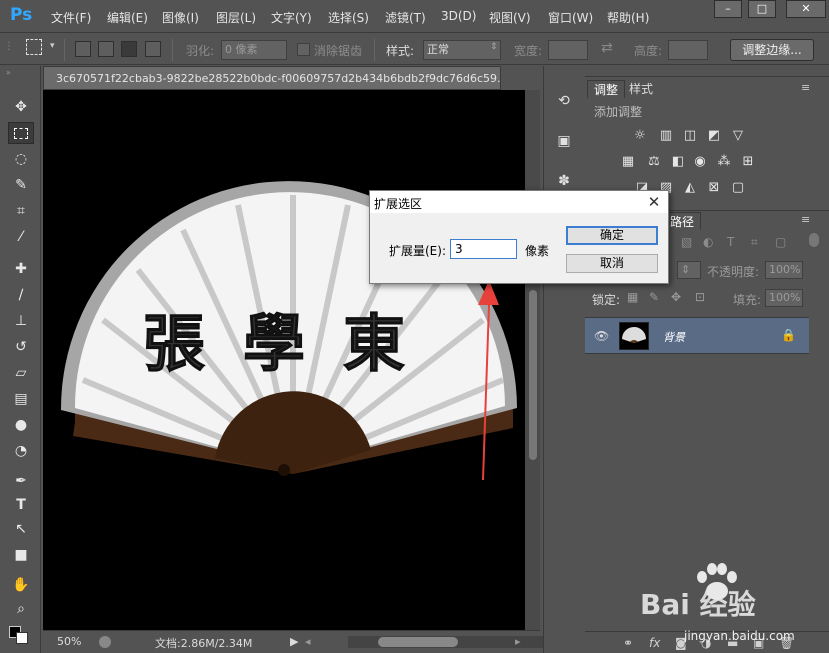 This screenshot has width=829, height=653. Describe the element at coordinates (127, 17) in the screenshot. I see `menu-edit: 编辑(E)` at that location.